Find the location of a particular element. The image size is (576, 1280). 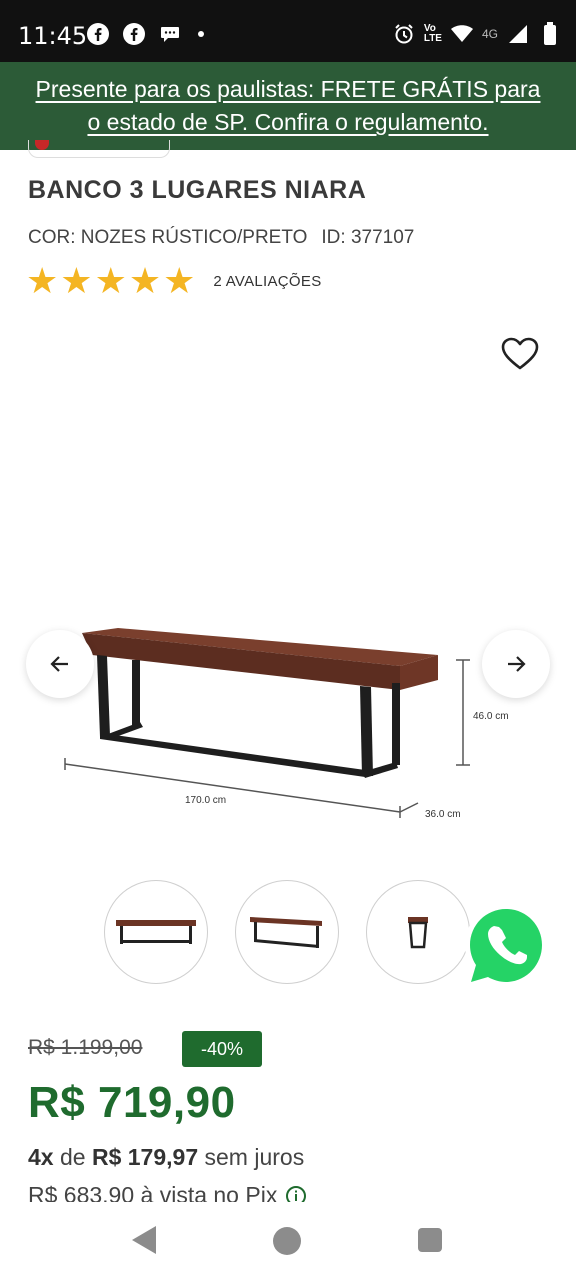

current-price: R$ 719,90 is located at coordinates (132, 1102).